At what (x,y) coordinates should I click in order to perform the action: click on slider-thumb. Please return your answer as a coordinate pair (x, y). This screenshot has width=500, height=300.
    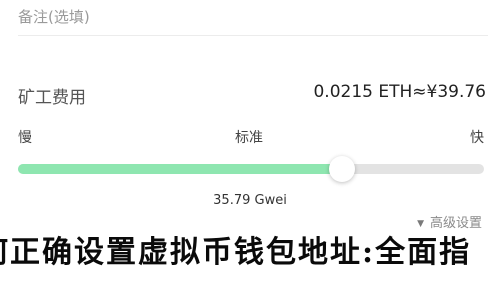
    Looking at the image, I should click on (342, 169).